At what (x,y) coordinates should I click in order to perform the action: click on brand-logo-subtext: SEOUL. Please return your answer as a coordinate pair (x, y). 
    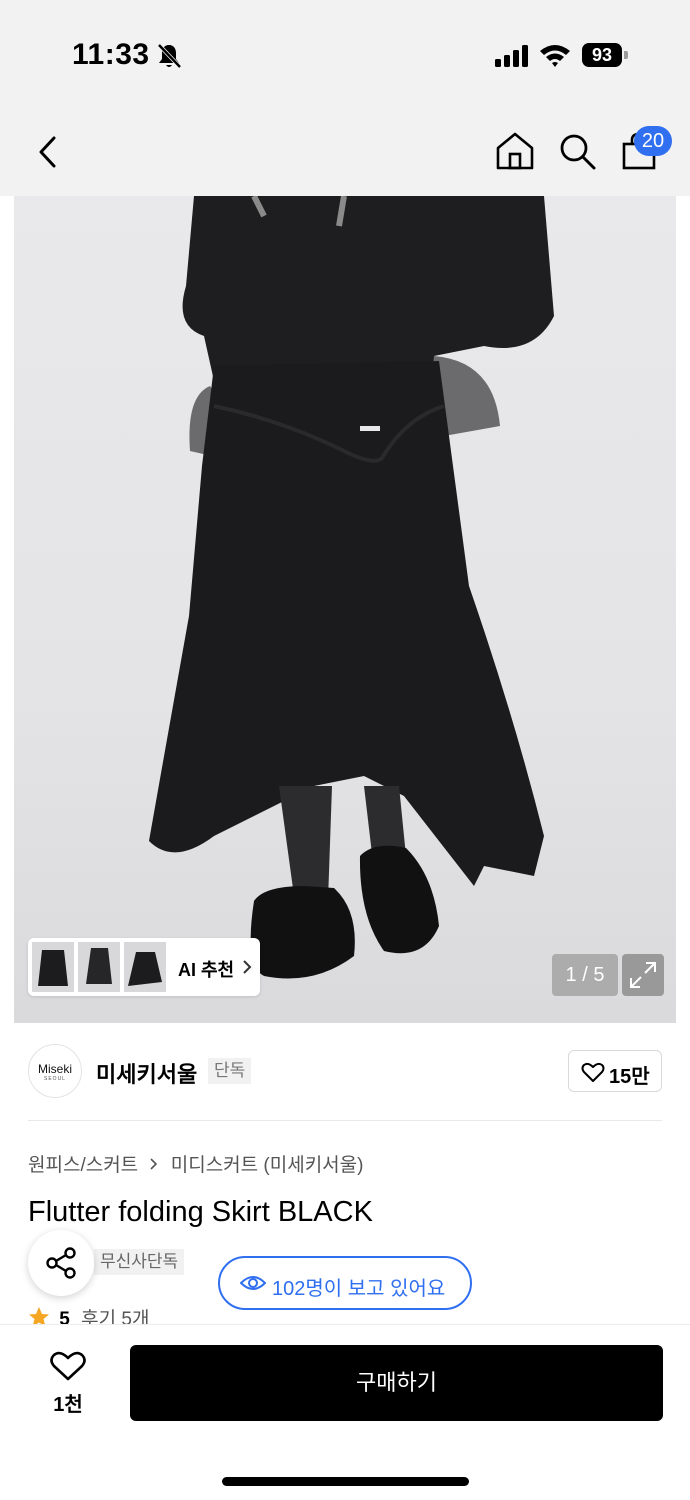
    Looking at the image, I should click on (55, 1079).